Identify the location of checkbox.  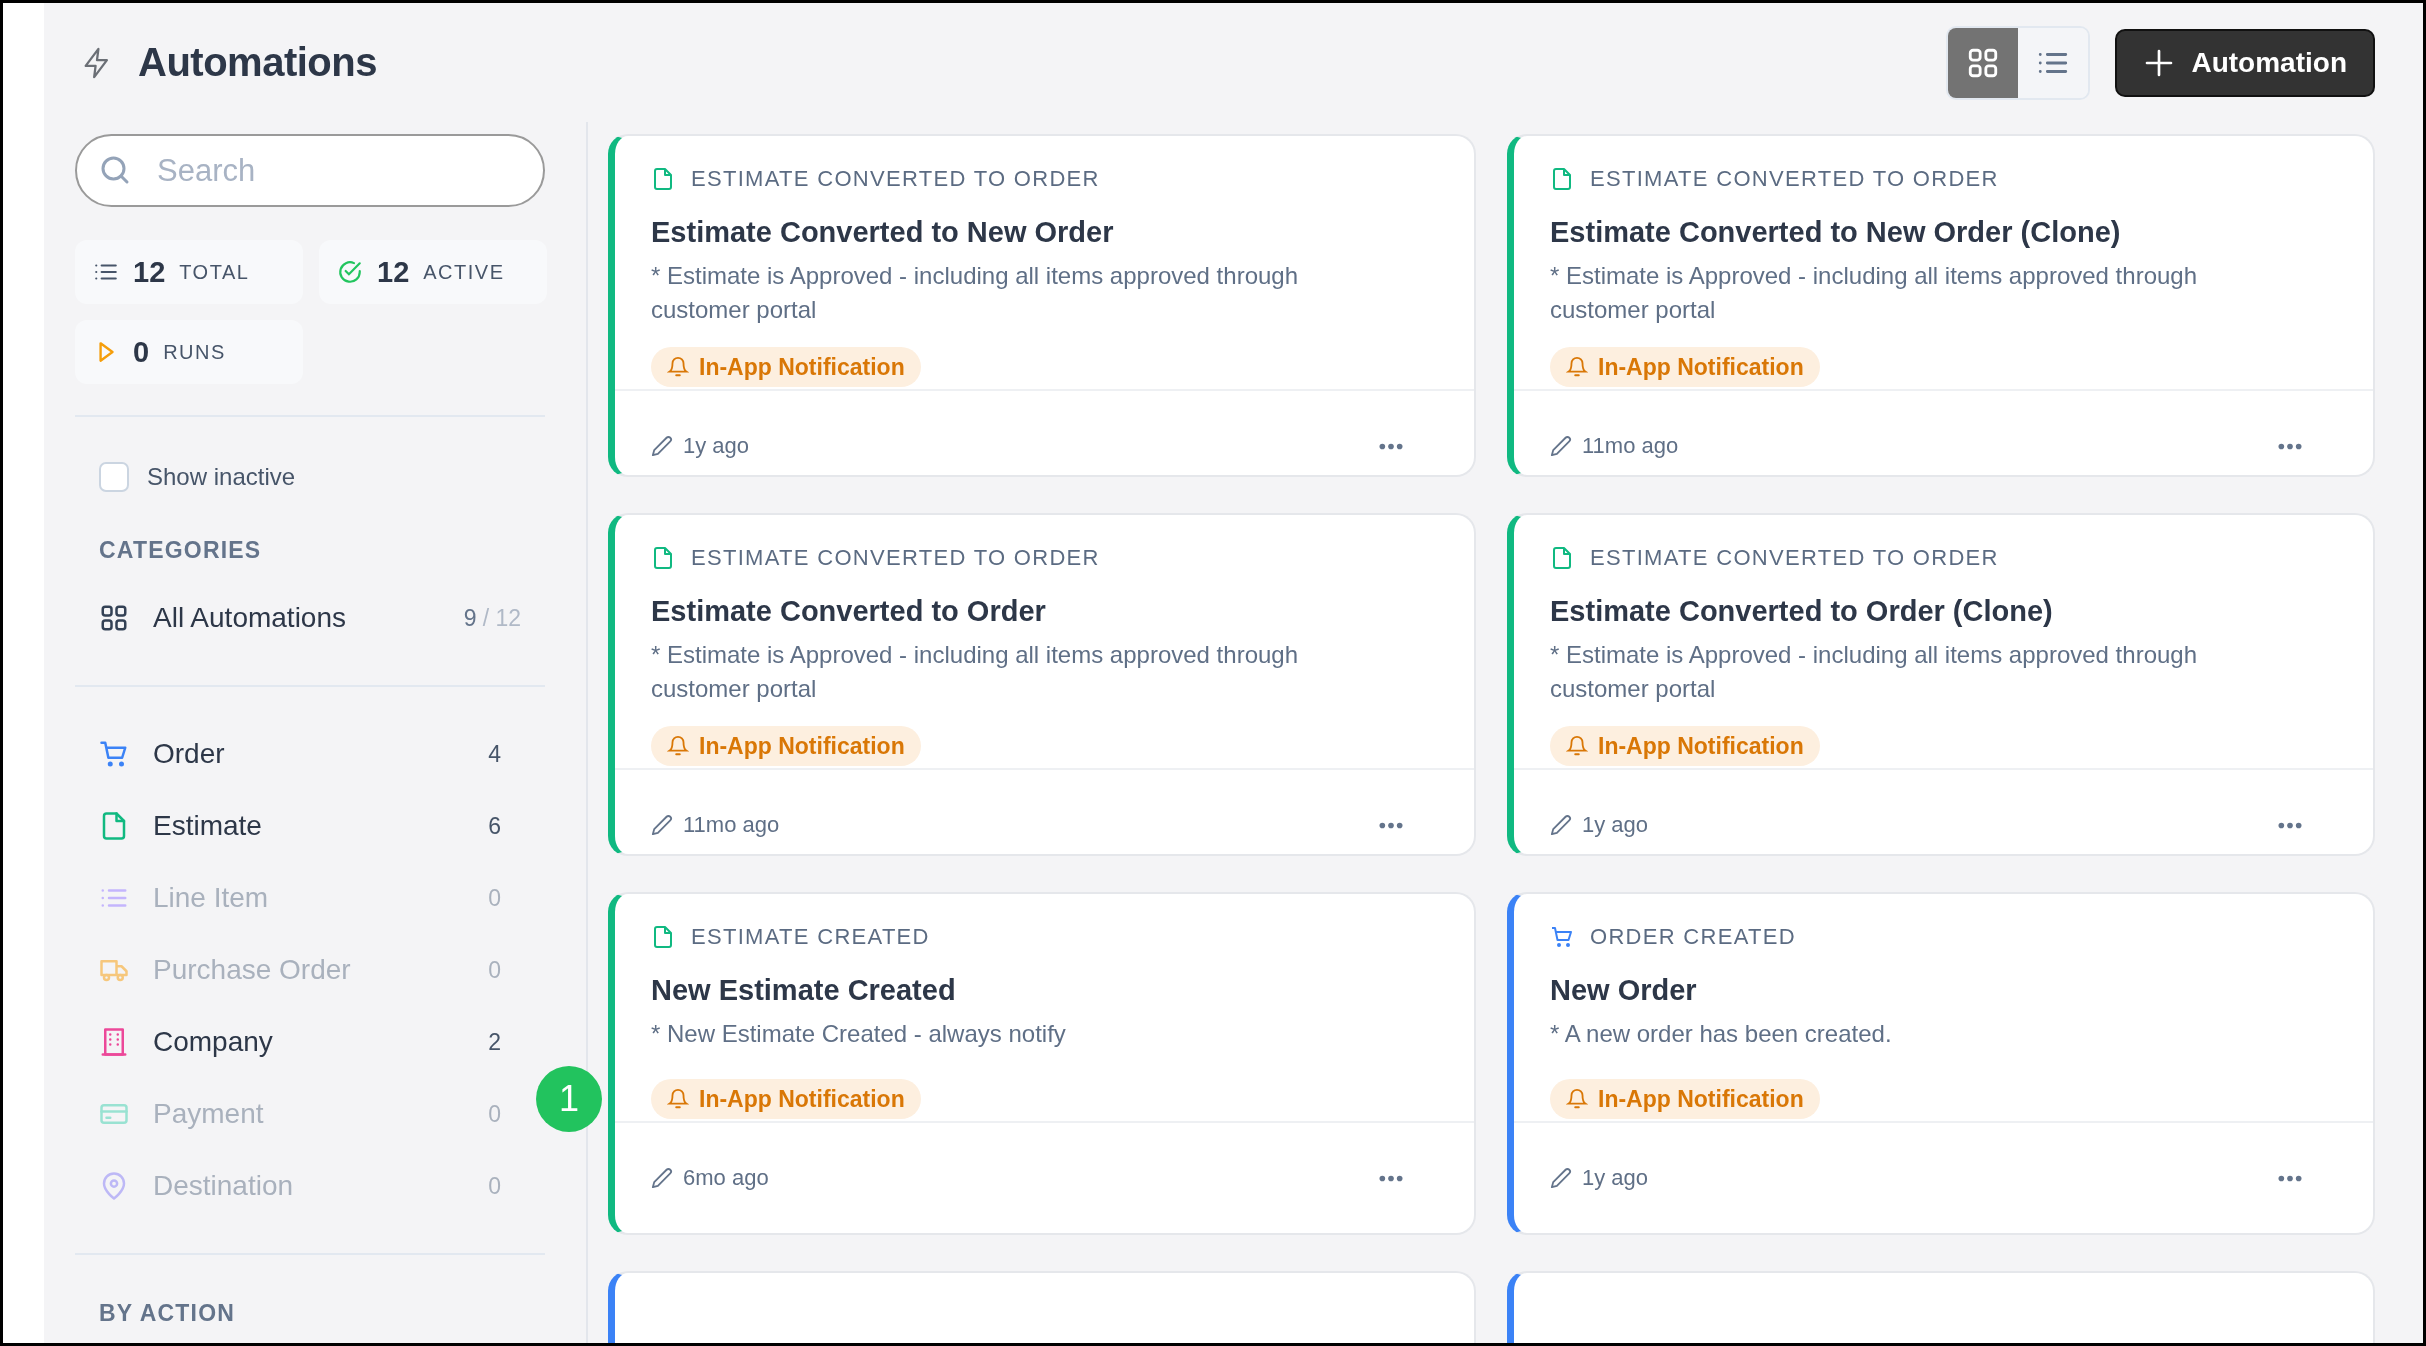
(114, 477).